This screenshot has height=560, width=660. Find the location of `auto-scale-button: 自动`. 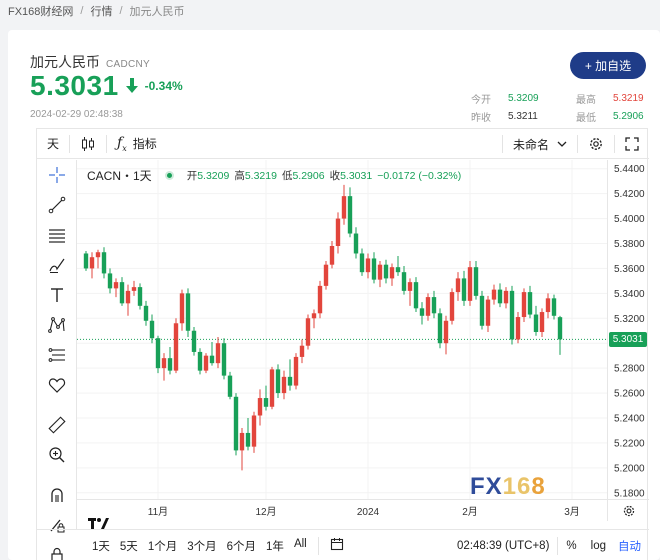

auto-scale-button: 自动 is located at coordinates (630, 546).